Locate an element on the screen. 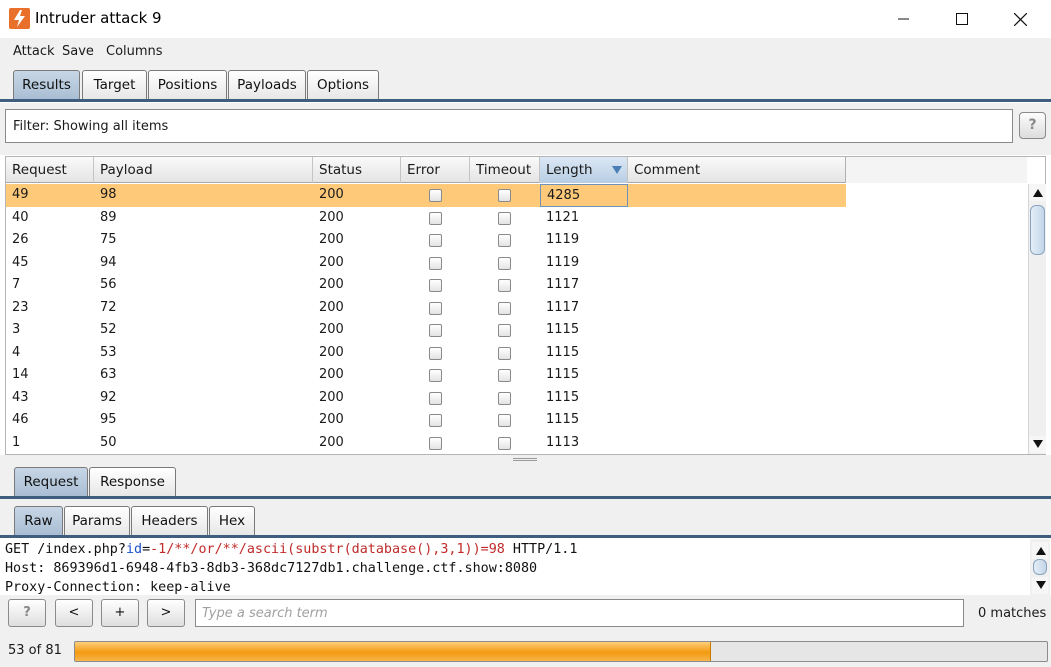 The width and height of the screenshot is (1051, 667). scroll-up-button is located at coordinates (1037, 192).